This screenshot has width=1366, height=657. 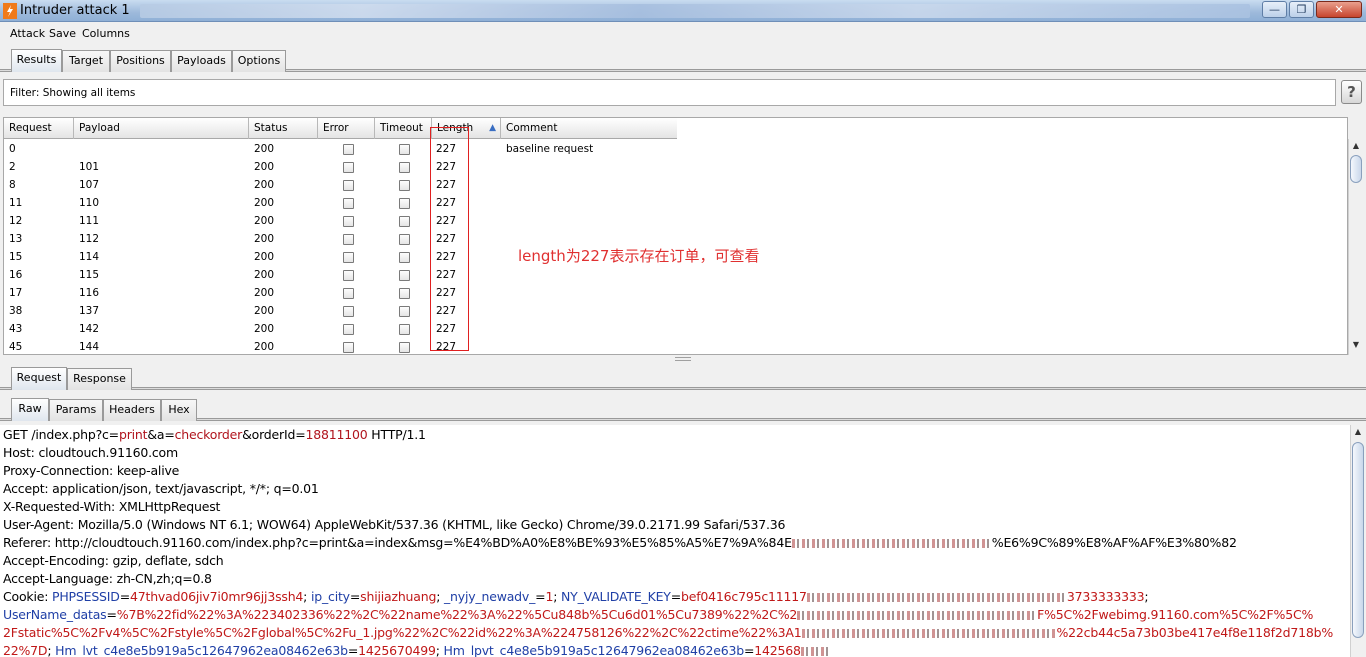 I want to click on request-scrollbar: ▲, so click(x=1357, y=541).